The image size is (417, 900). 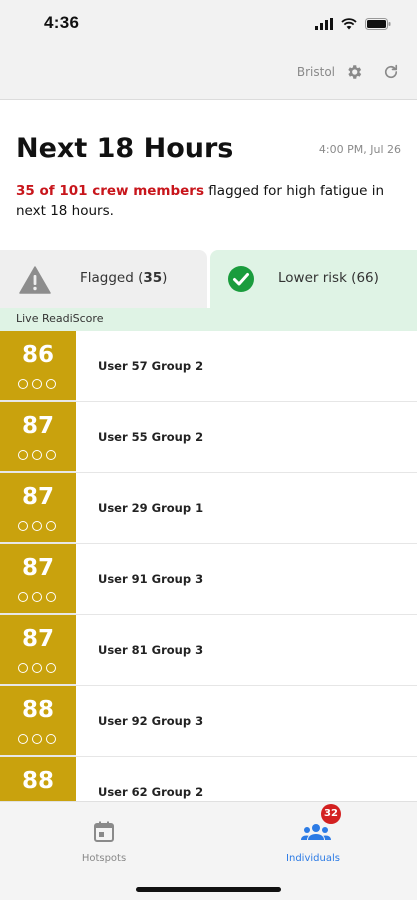 I want to click on crew-name: User 57 Group 2, so click(x=151, y=366).